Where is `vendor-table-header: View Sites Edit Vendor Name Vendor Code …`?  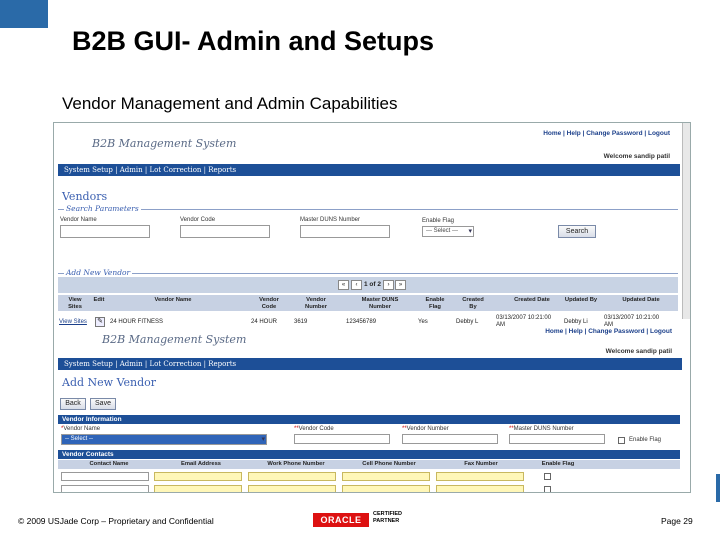
vendor-table-header: View Sites Edit Vendor Name Vendor Code … is located at coordinates (368, 303).